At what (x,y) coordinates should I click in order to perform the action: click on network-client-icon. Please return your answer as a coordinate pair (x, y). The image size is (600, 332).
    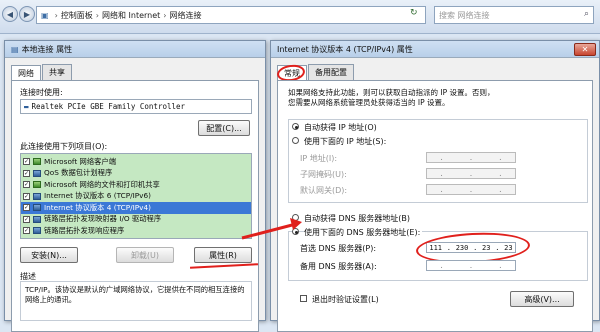
    Looking at the image, I should click on (37, 162).